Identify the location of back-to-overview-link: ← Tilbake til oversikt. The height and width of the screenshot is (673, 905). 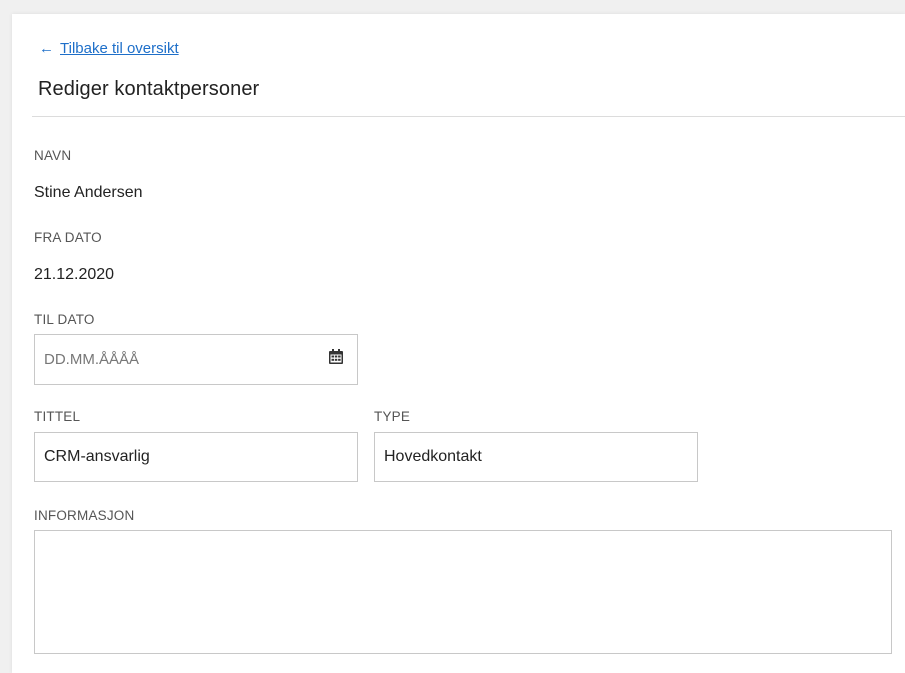
(109, 48).